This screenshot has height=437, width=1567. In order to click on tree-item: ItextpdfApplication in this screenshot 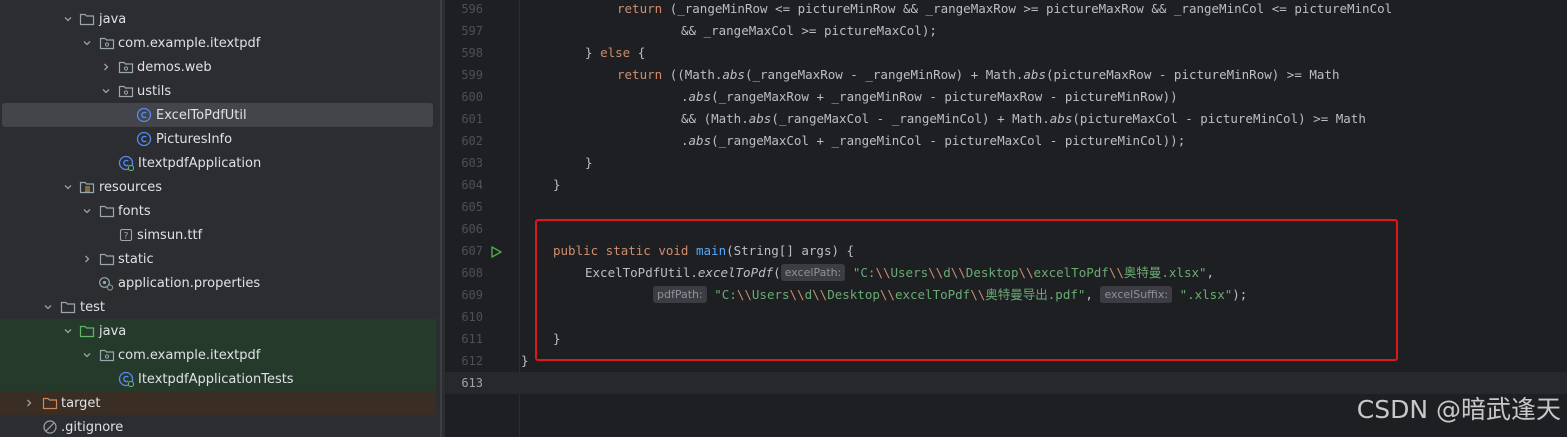, I will do `click(218, 163)`.